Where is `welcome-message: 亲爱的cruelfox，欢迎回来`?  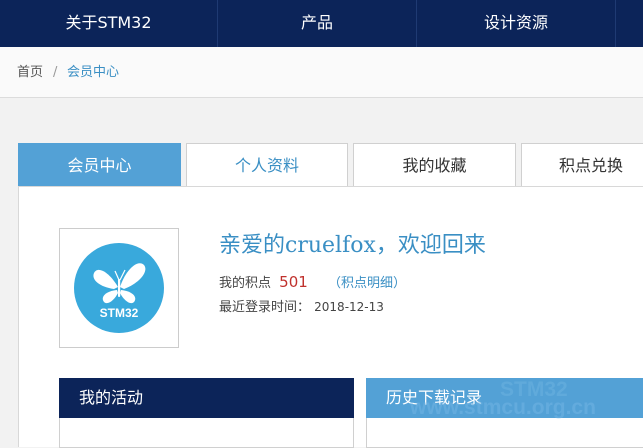
welcome-message: 亲爱的cruelfox，欢迎回来 is located at coordinates (352, 245).